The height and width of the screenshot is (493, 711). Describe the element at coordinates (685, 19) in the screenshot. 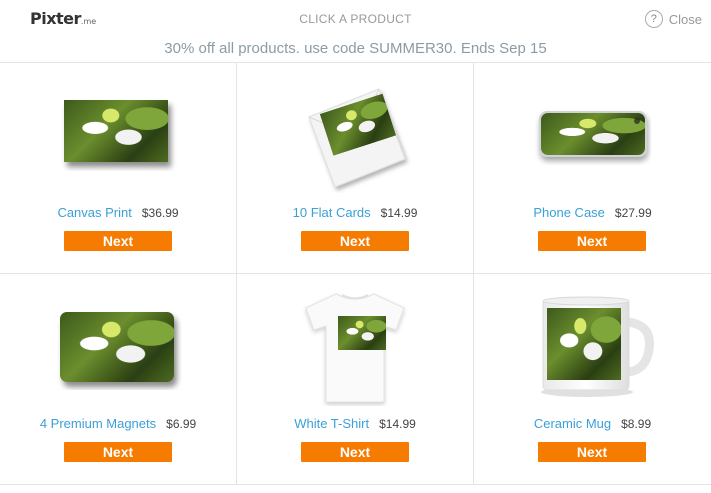

I see `close-label: Close` at that location.